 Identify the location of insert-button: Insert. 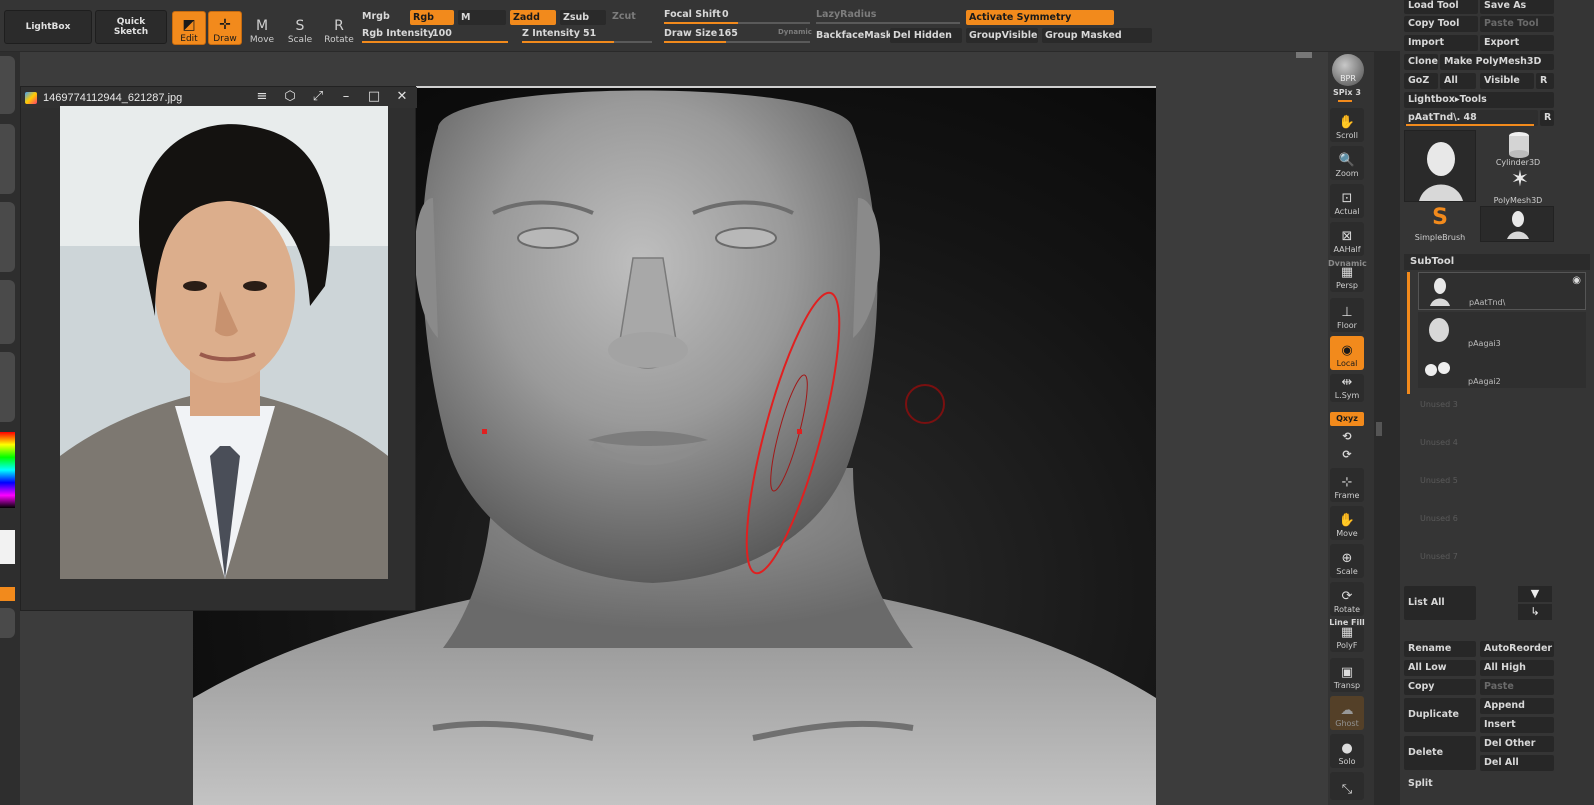
(1517, 725).